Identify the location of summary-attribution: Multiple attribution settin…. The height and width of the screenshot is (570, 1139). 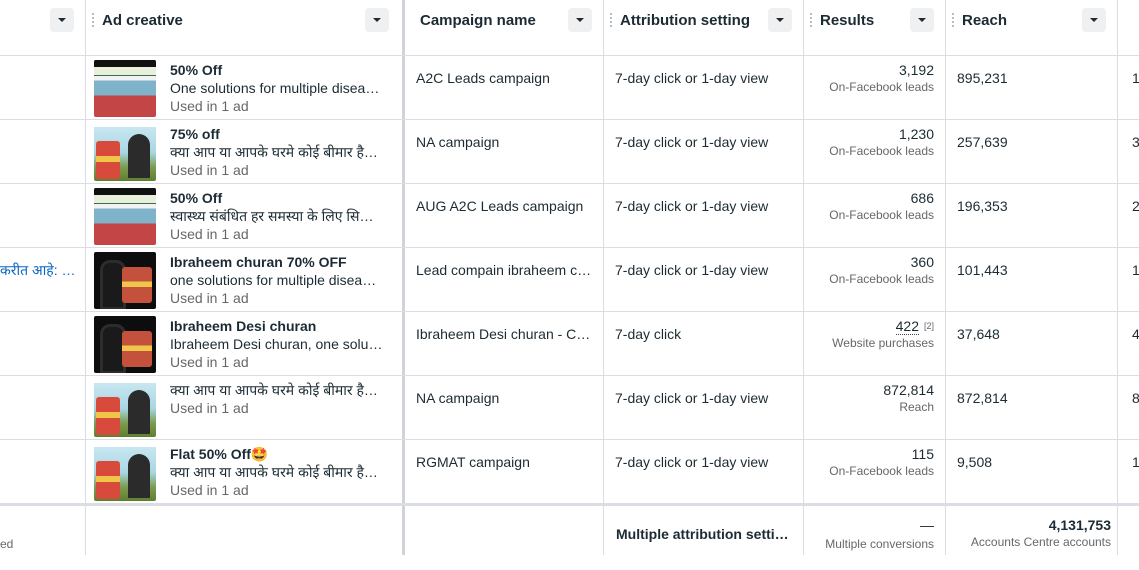
(704, 534).